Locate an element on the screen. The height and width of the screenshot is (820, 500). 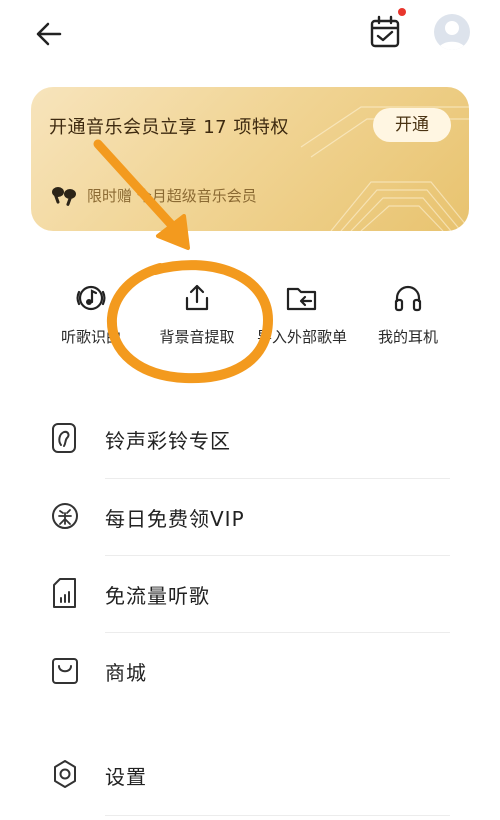
menu-label: 铃声彩铃专区 is located at coordinates (168, 441).